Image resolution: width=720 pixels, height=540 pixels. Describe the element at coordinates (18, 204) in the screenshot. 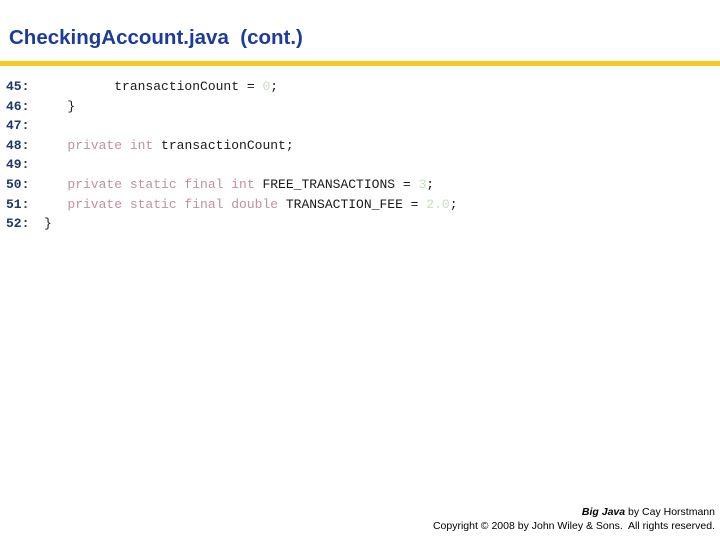

I see `code-line-number: 51:` at that location.